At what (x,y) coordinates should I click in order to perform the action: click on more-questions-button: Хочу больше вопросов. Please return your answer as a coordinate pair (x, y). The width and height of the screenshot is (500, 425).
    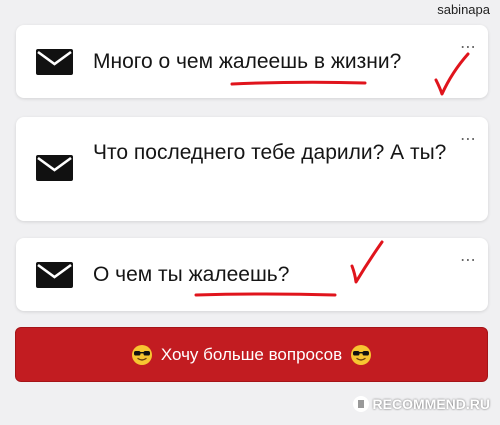
    Looking at the image, I should click on (251, 354).